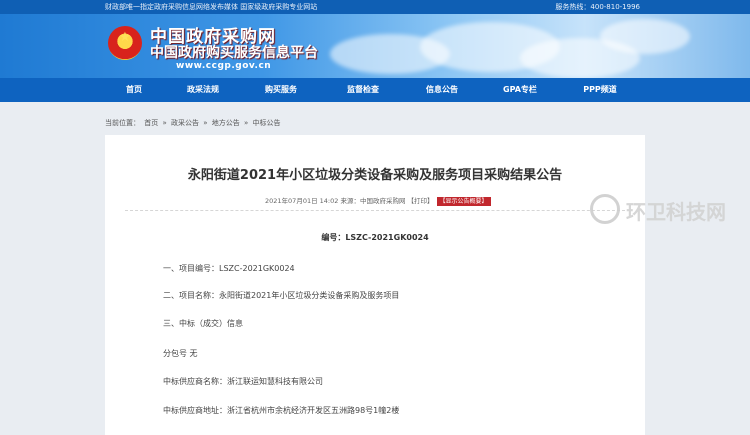 Image resolution: width=750 pixels, height=435 pixels. Describe the element at coordinates (134, 90) in the screenshot. I see `nav-home: 首页` at that location.